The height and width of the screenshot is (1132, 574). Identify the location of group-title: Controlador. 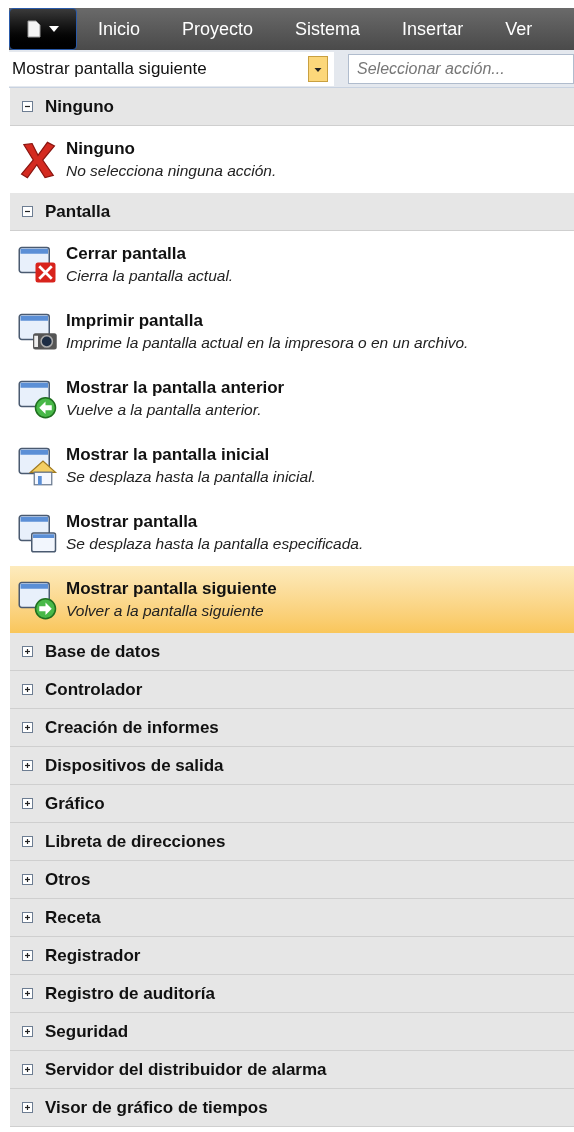
(94, 689).